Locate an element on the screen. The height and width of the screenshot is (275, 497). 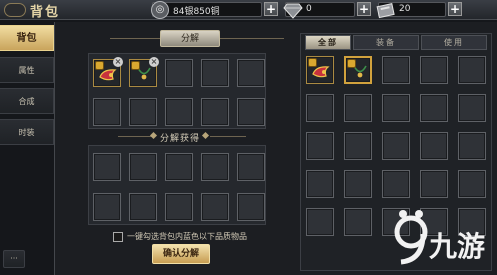
diamond-currency: 0 is located at coordinates (319, 10).